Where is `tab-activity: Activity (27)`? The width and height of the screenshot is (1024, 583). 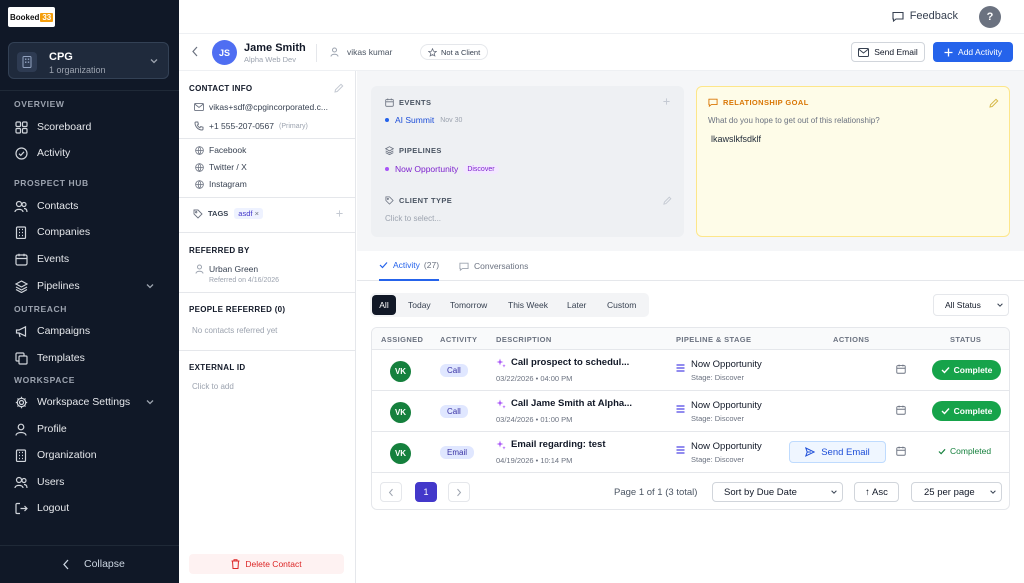
tab-activity: Activity (27) is located at coordinates (409, 266).